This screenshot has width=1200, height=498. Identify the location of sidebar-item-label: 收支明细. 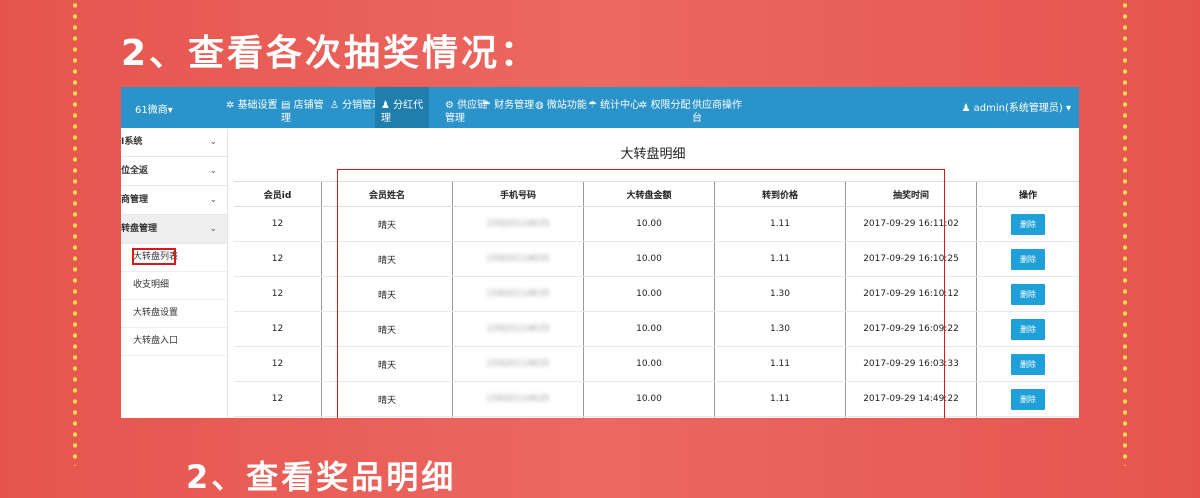
(151, 285).